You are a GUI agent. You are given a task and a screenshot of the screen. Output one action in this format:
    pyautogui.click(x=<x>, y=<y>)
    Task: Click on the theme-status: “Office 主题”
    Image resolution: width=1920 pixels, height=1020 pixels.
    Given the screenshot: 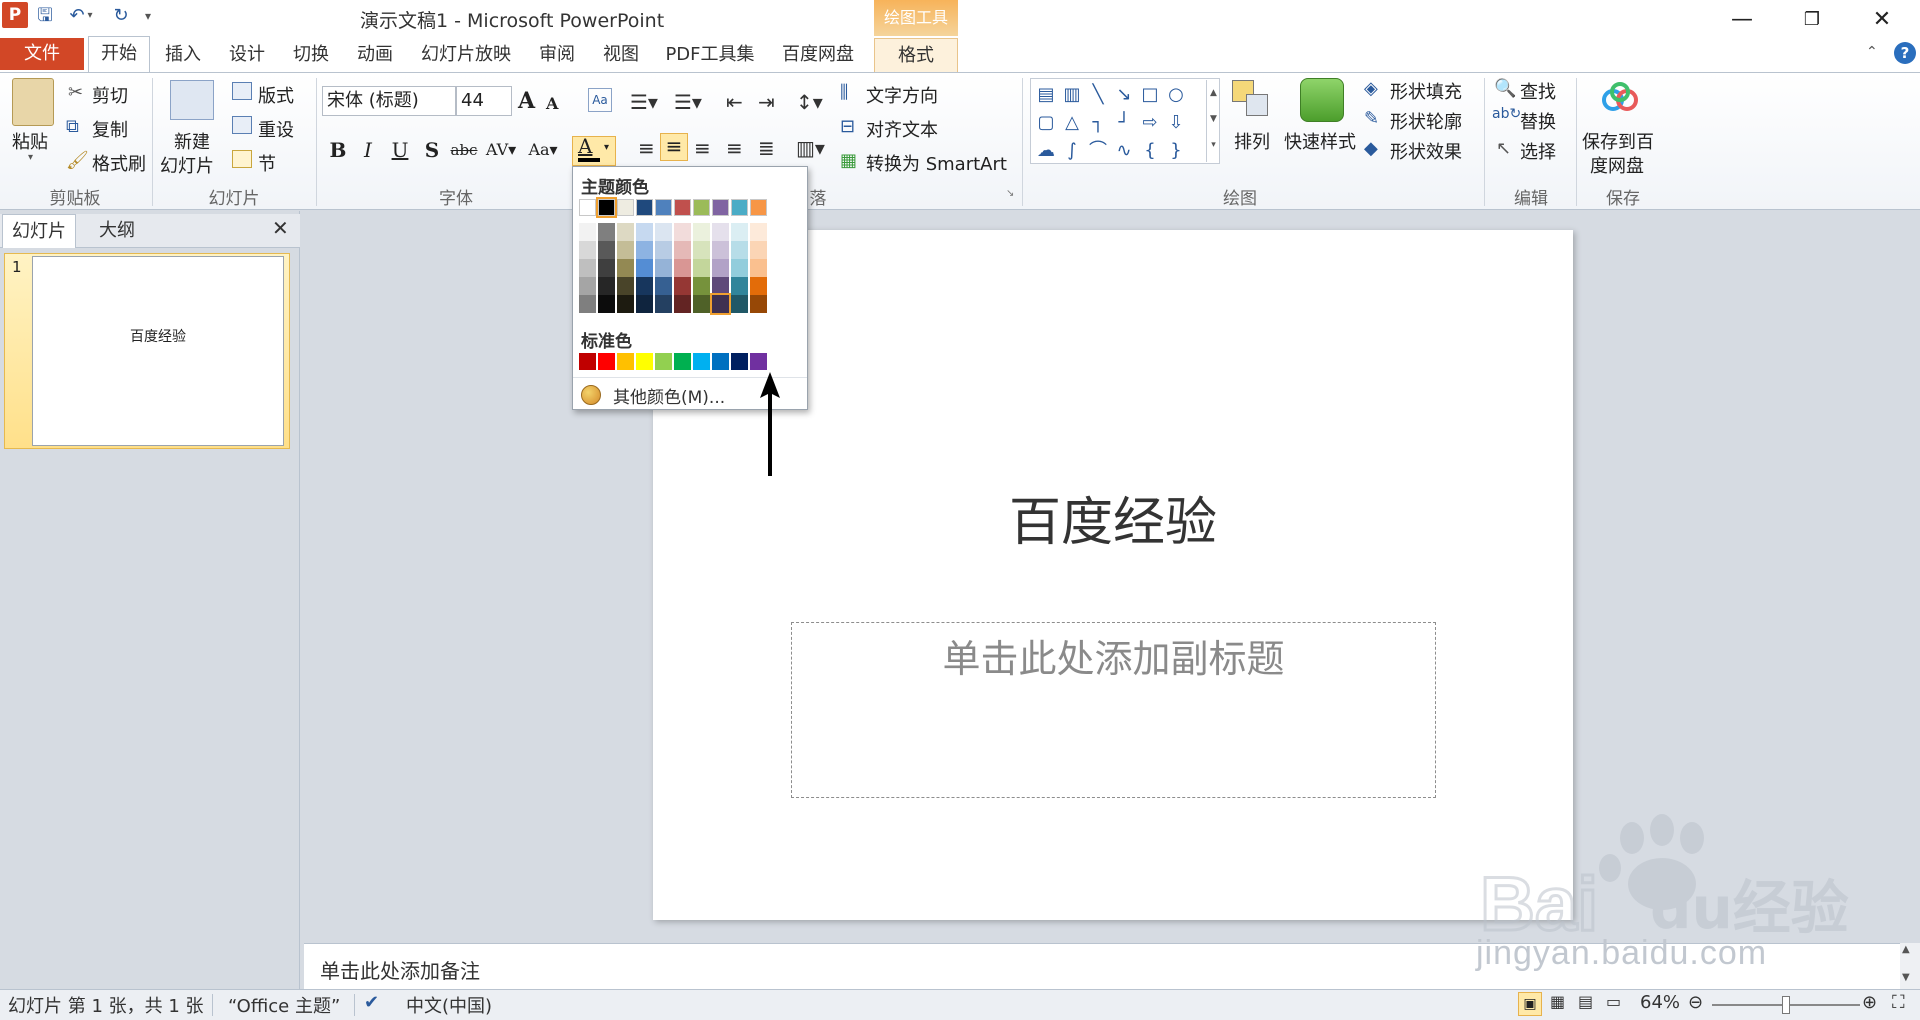 What is the action you would take?
    pyautogui.click(x=284, y=1005)
    